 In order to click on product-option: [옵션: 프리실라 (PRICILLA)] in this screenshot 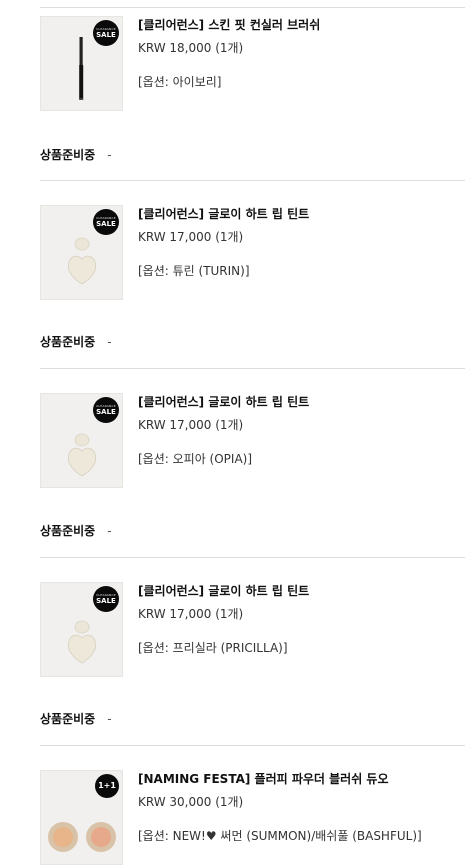, I will do `click(213, 648)`.